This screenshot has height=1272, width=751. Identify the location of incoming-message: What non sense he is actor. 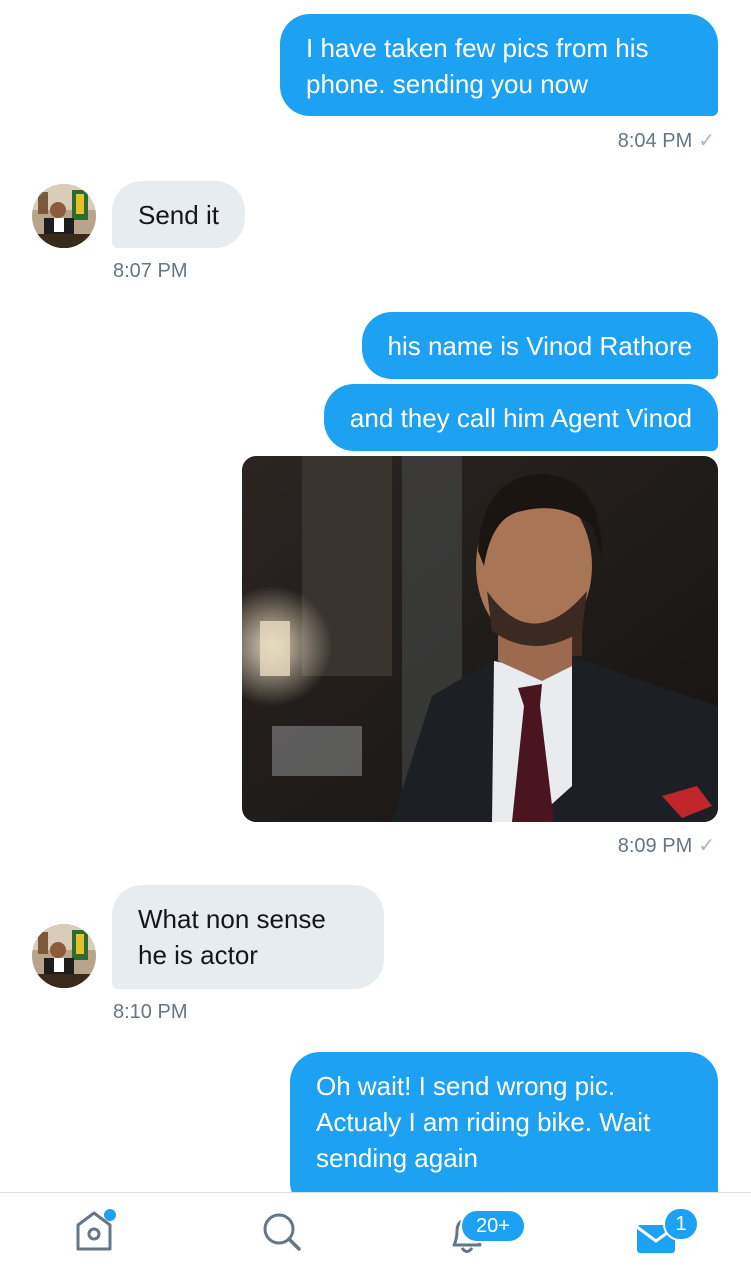
(248, 937).